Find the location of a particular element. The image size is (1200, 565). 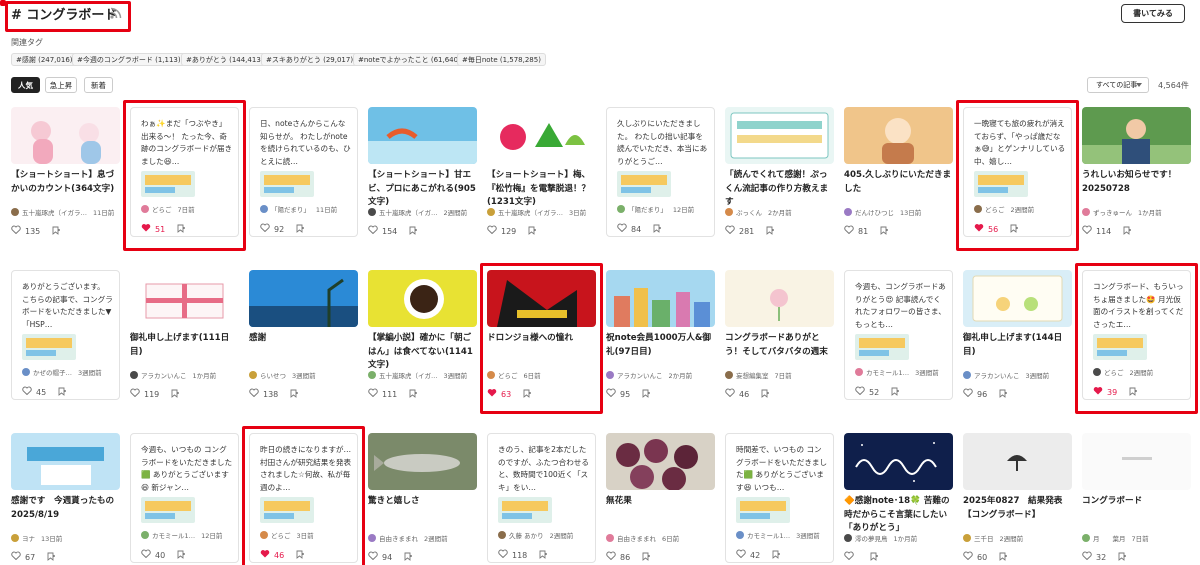

card-title: 「読んでくれて感謝！ぷっくん流記事の作り方教えます is located at coordinates (779, 189).